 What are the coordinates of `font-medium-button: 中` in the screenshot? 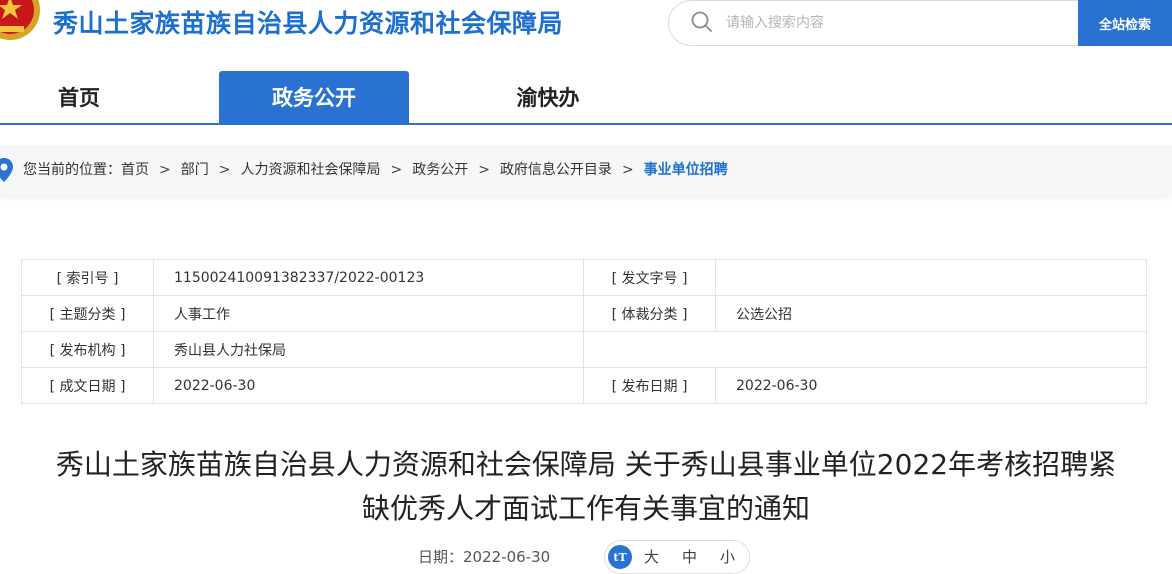 It's located at (689, 556).